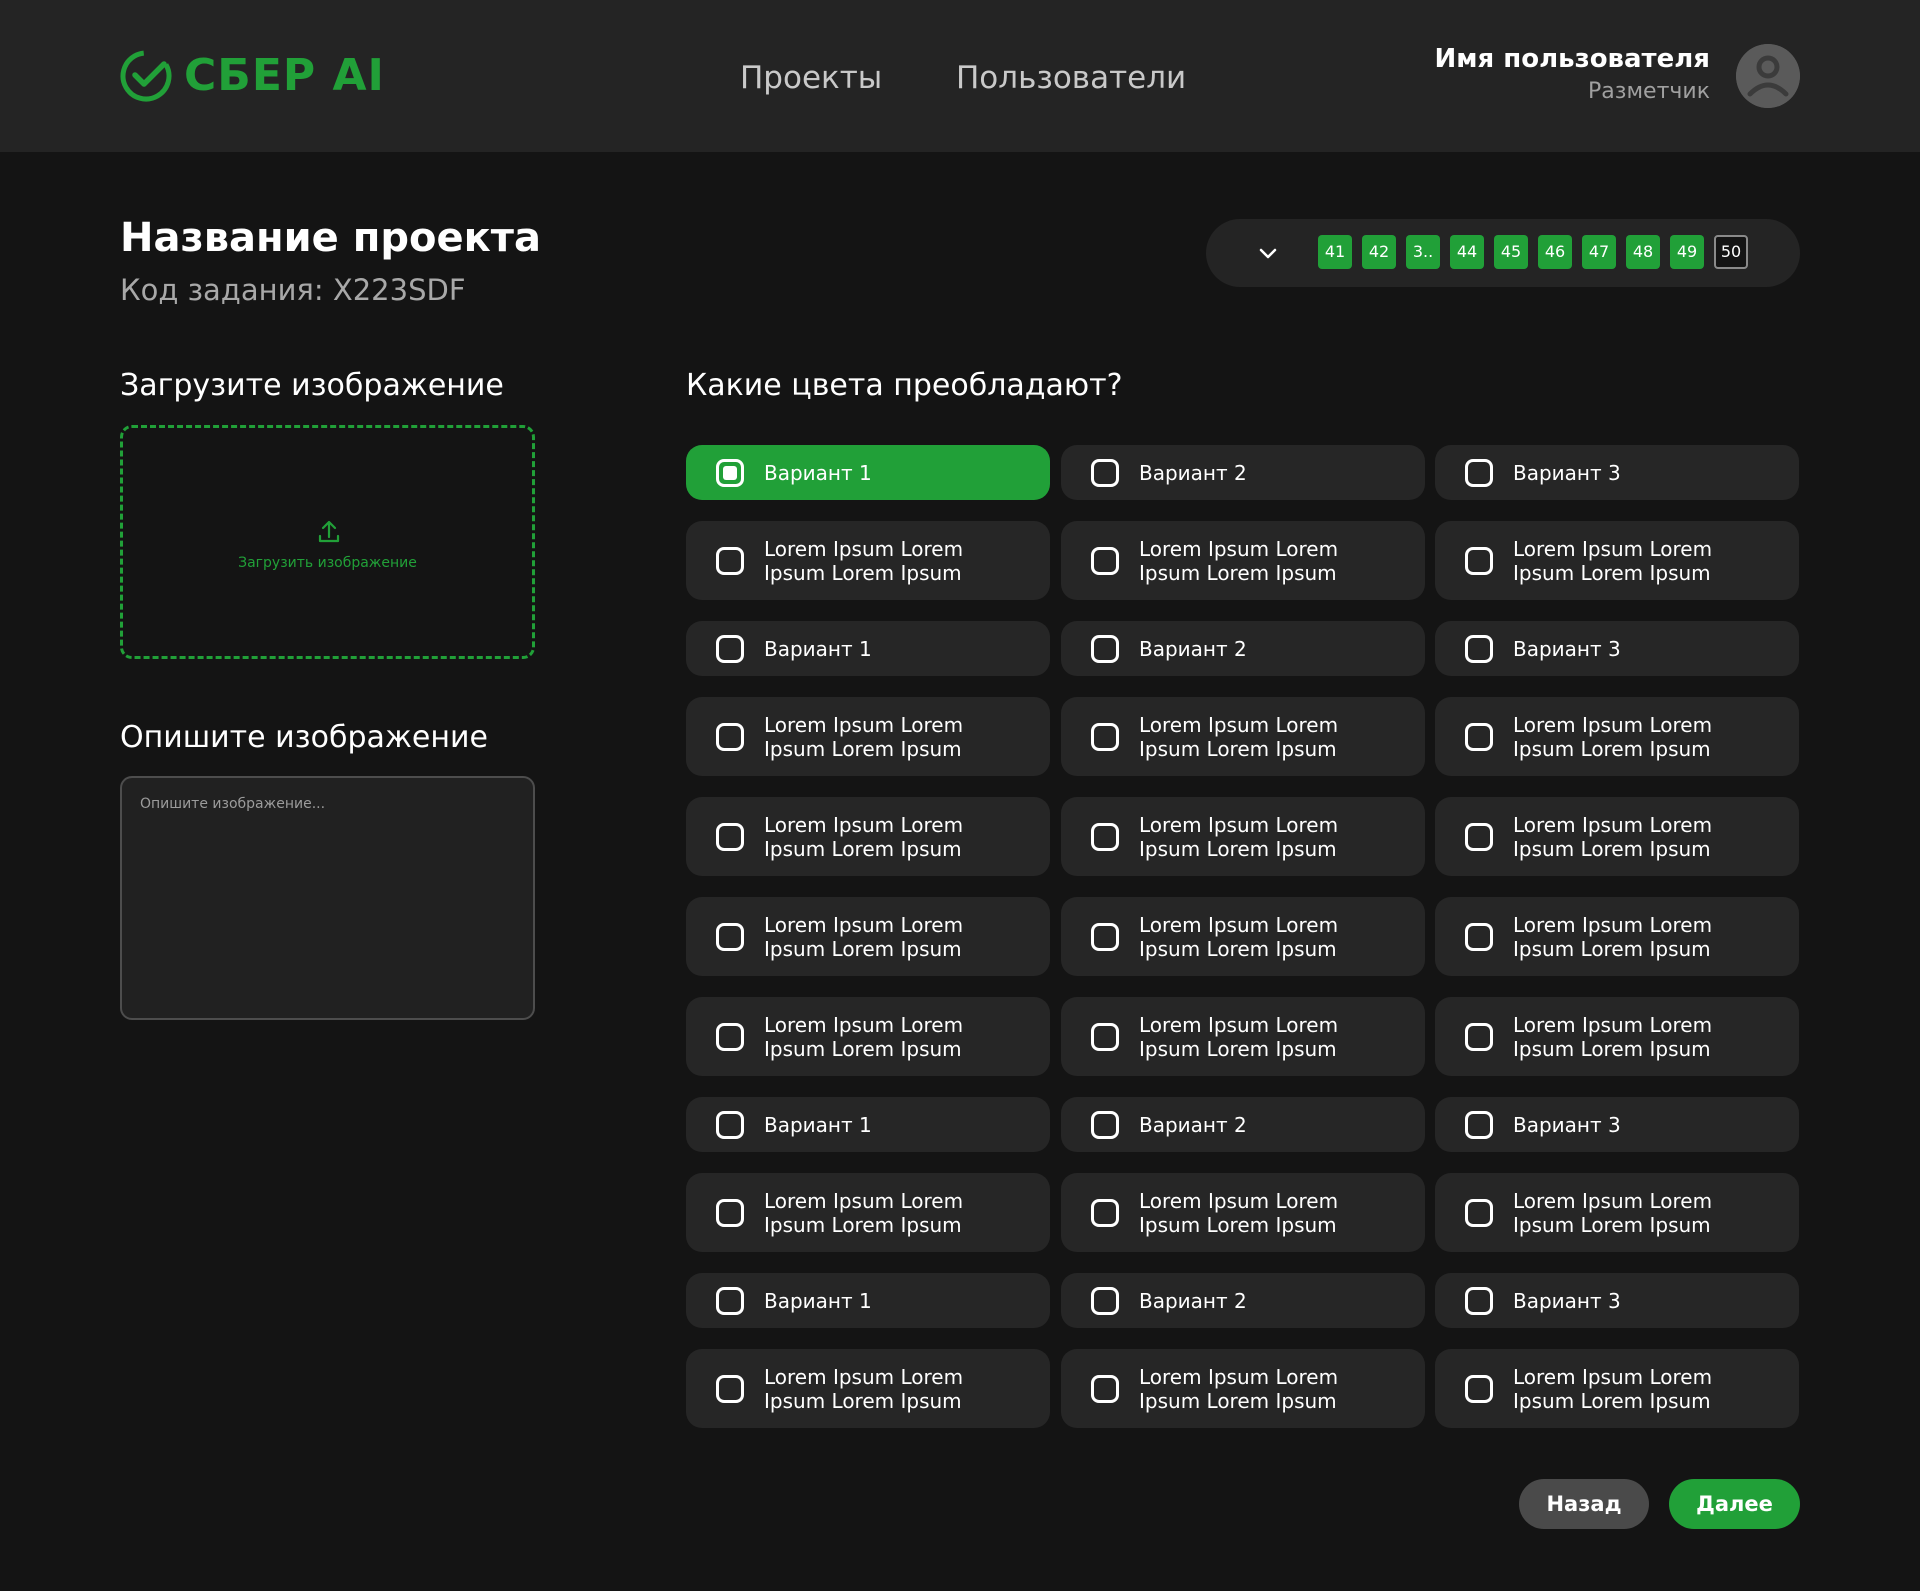  Describe the element at coordinates (327, 898) in the screenshot. I see `describe-field` at that location.